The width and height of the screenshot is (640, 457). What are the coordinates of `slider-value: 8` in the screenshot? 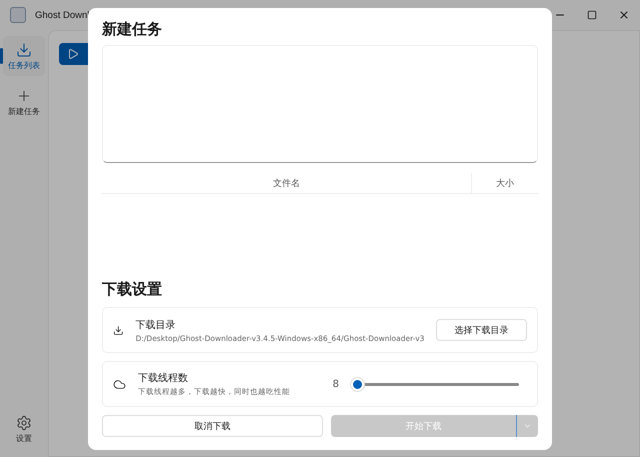 It's located at (335, 384).